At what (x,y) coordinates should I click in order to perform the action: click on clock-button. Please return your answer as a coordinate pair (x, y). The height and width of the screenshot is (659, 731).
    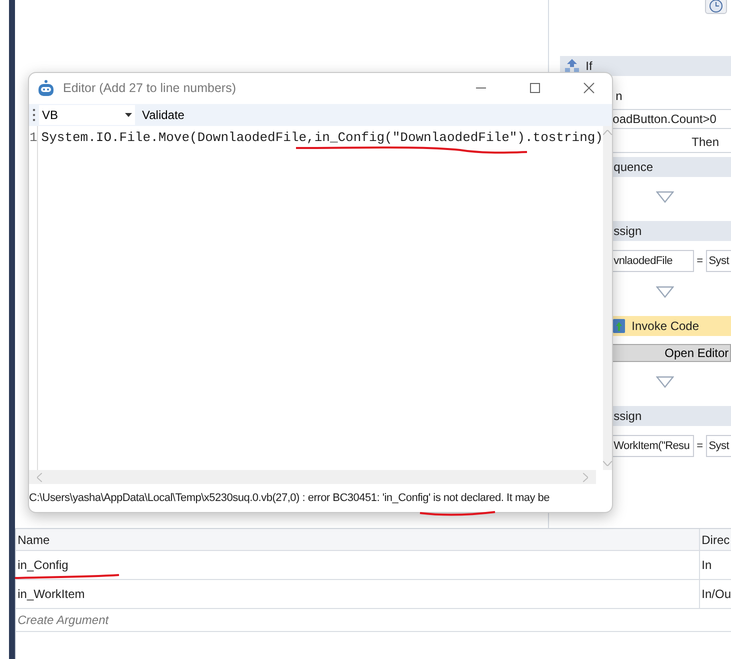
    Looking at the image, I should click on (716, 7).